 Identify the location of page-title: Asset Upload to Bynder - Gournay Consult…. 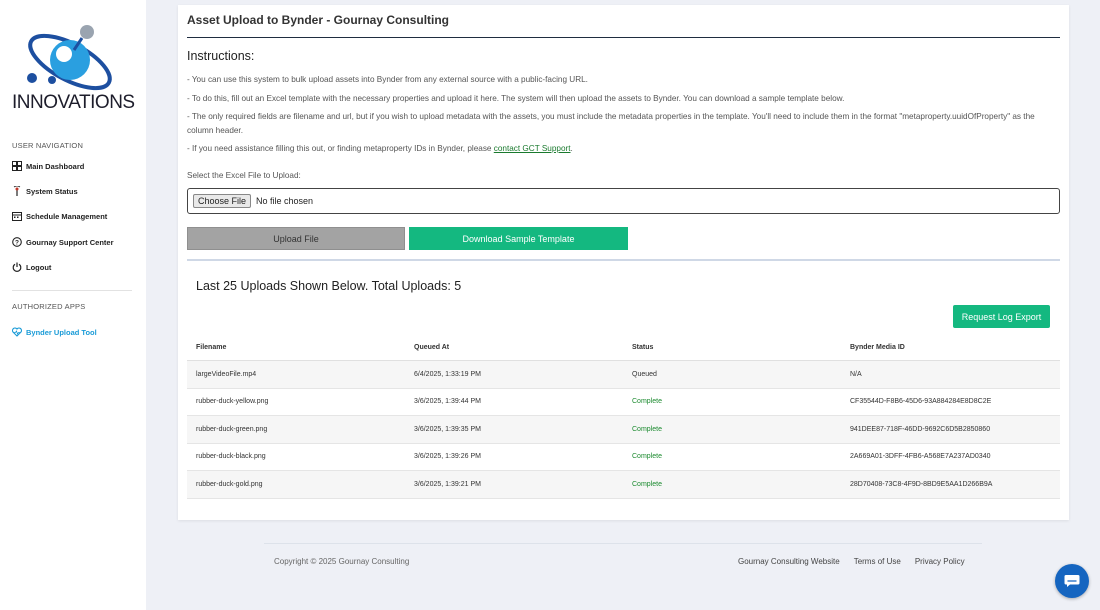
(318, 20).